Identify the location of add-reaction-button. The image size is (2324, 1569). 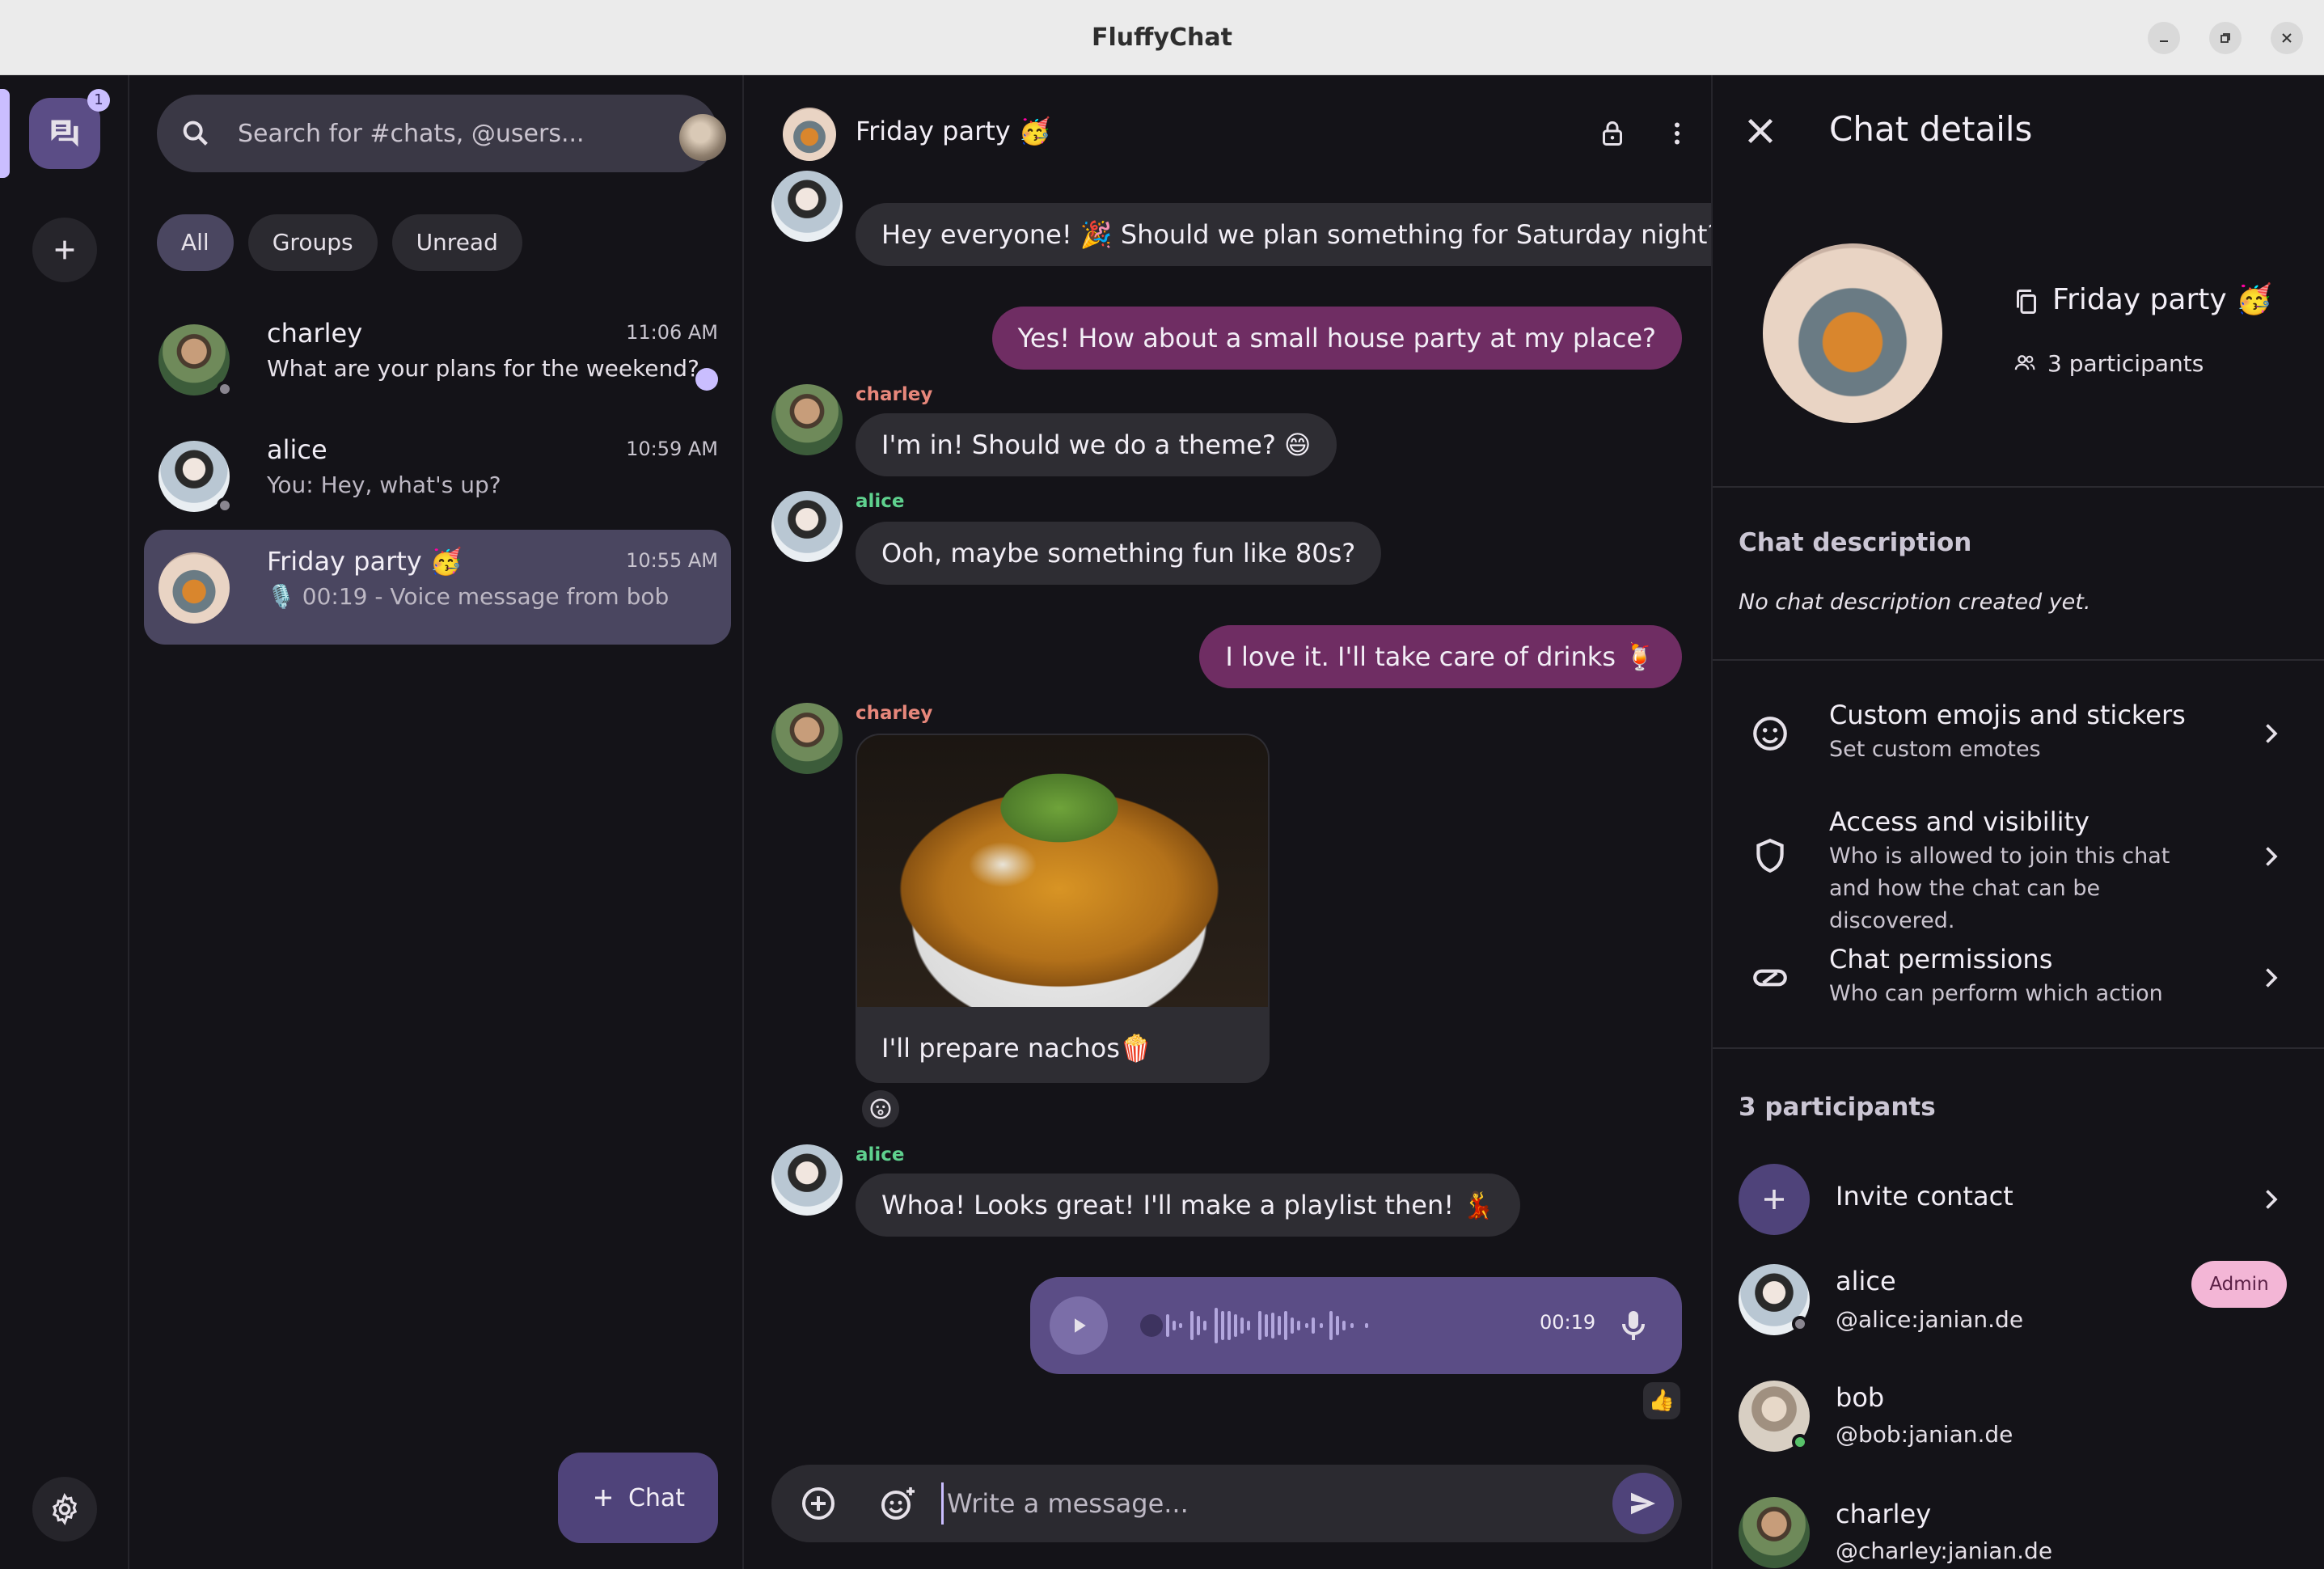
(880, 1108).